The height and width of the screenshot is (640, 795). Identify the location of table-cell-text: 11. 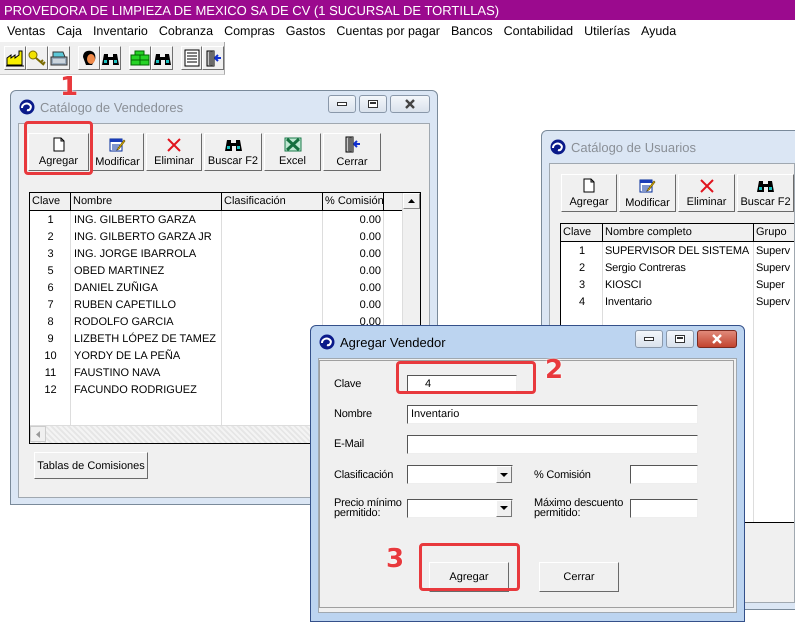
(51, 372).